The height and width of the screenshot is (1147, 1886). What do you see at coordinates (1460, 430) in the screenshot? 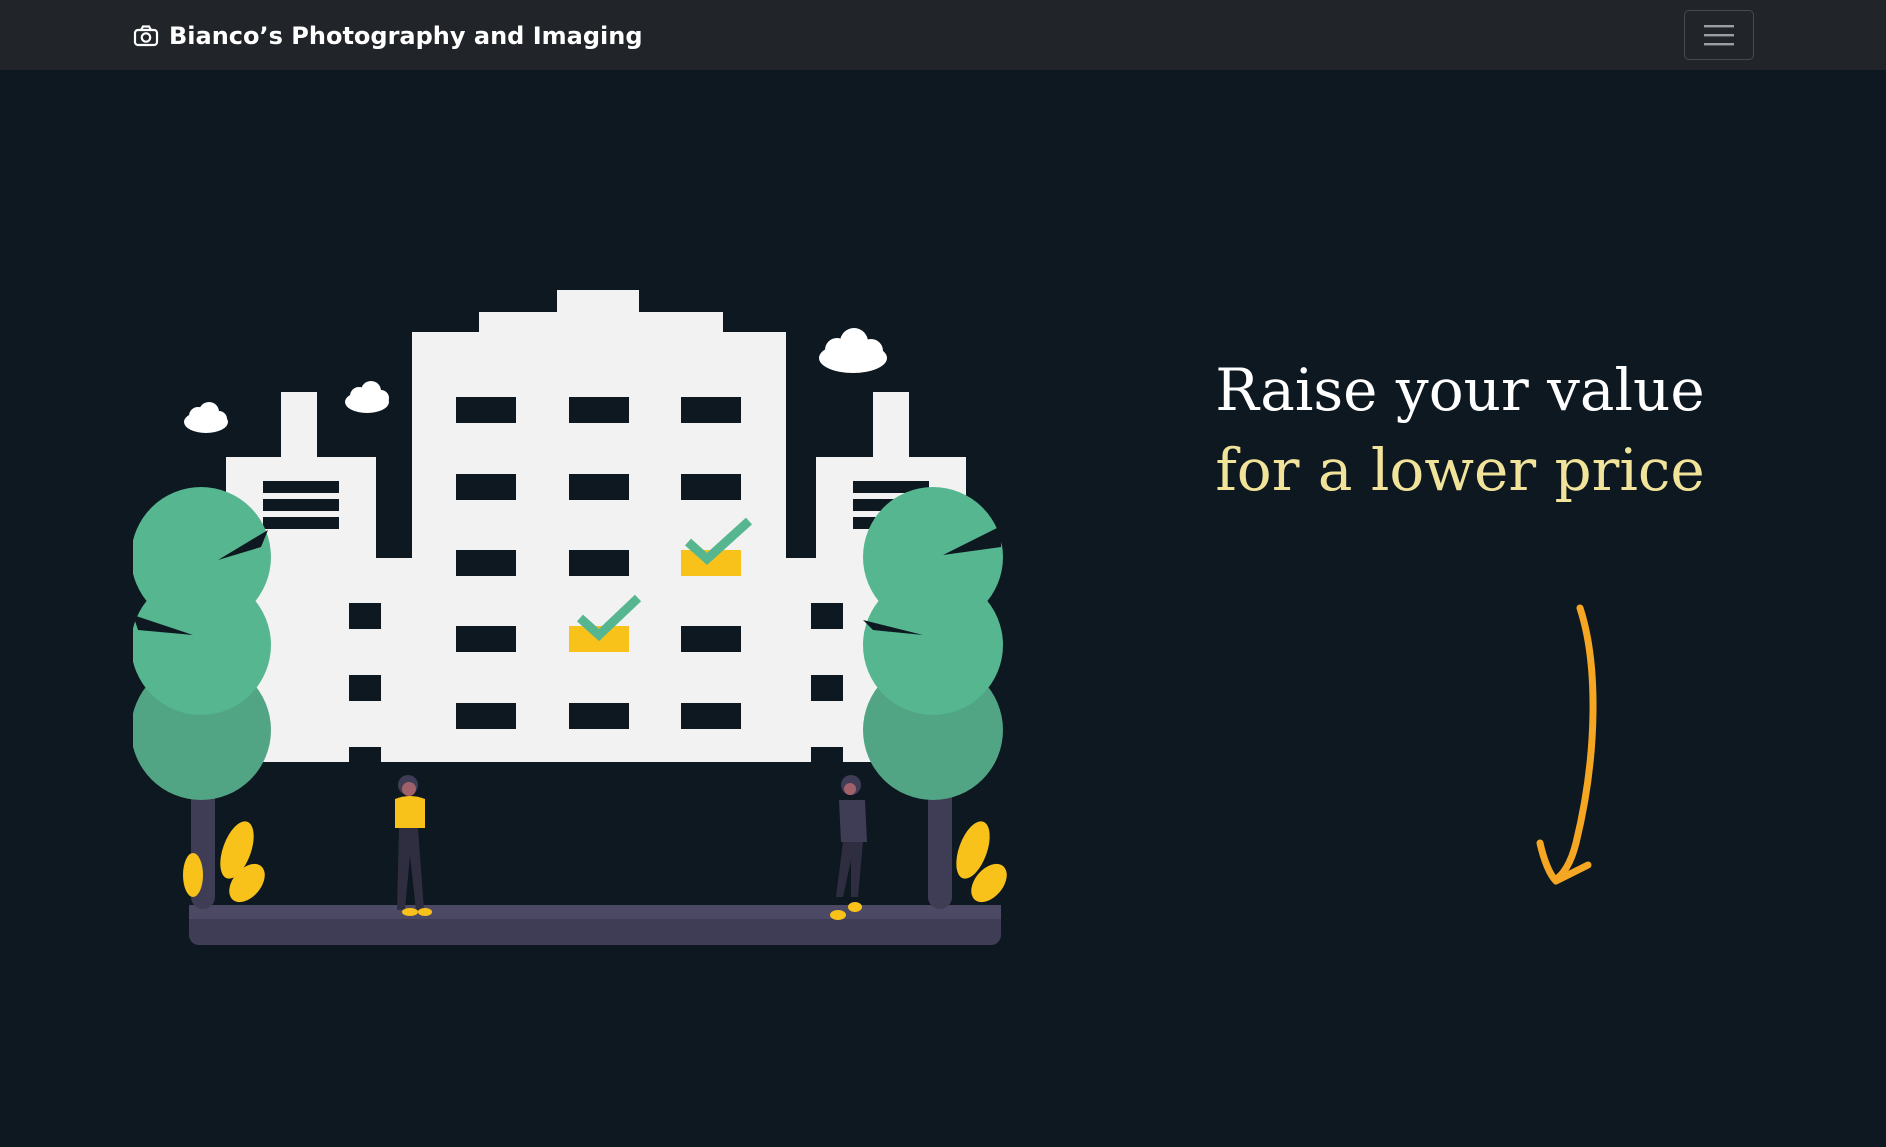
I see `hero-headline: Raise your value for a lower price` at bounding box center [1460, 430].